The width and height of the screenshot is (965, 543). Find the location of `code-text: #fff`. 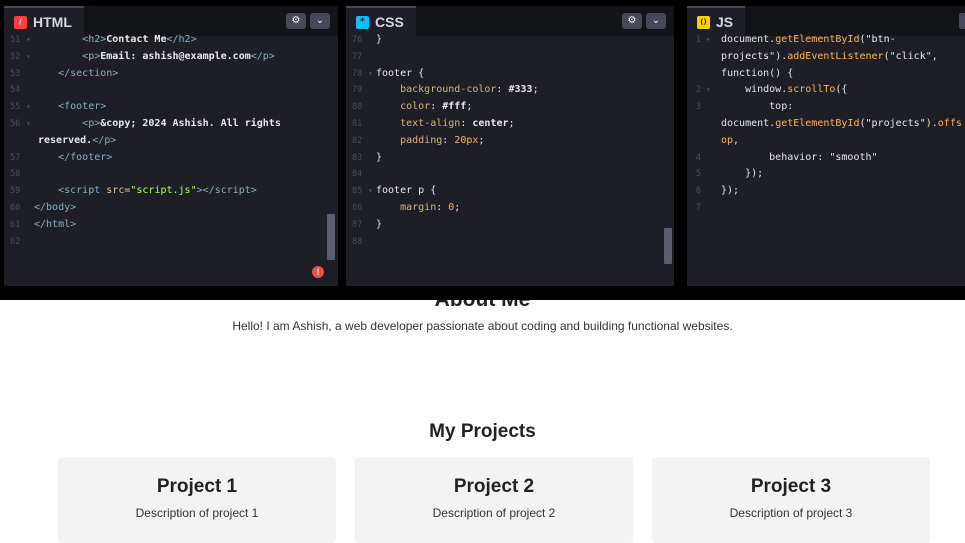

code-text: #fff is located at coordinates (454, 107).